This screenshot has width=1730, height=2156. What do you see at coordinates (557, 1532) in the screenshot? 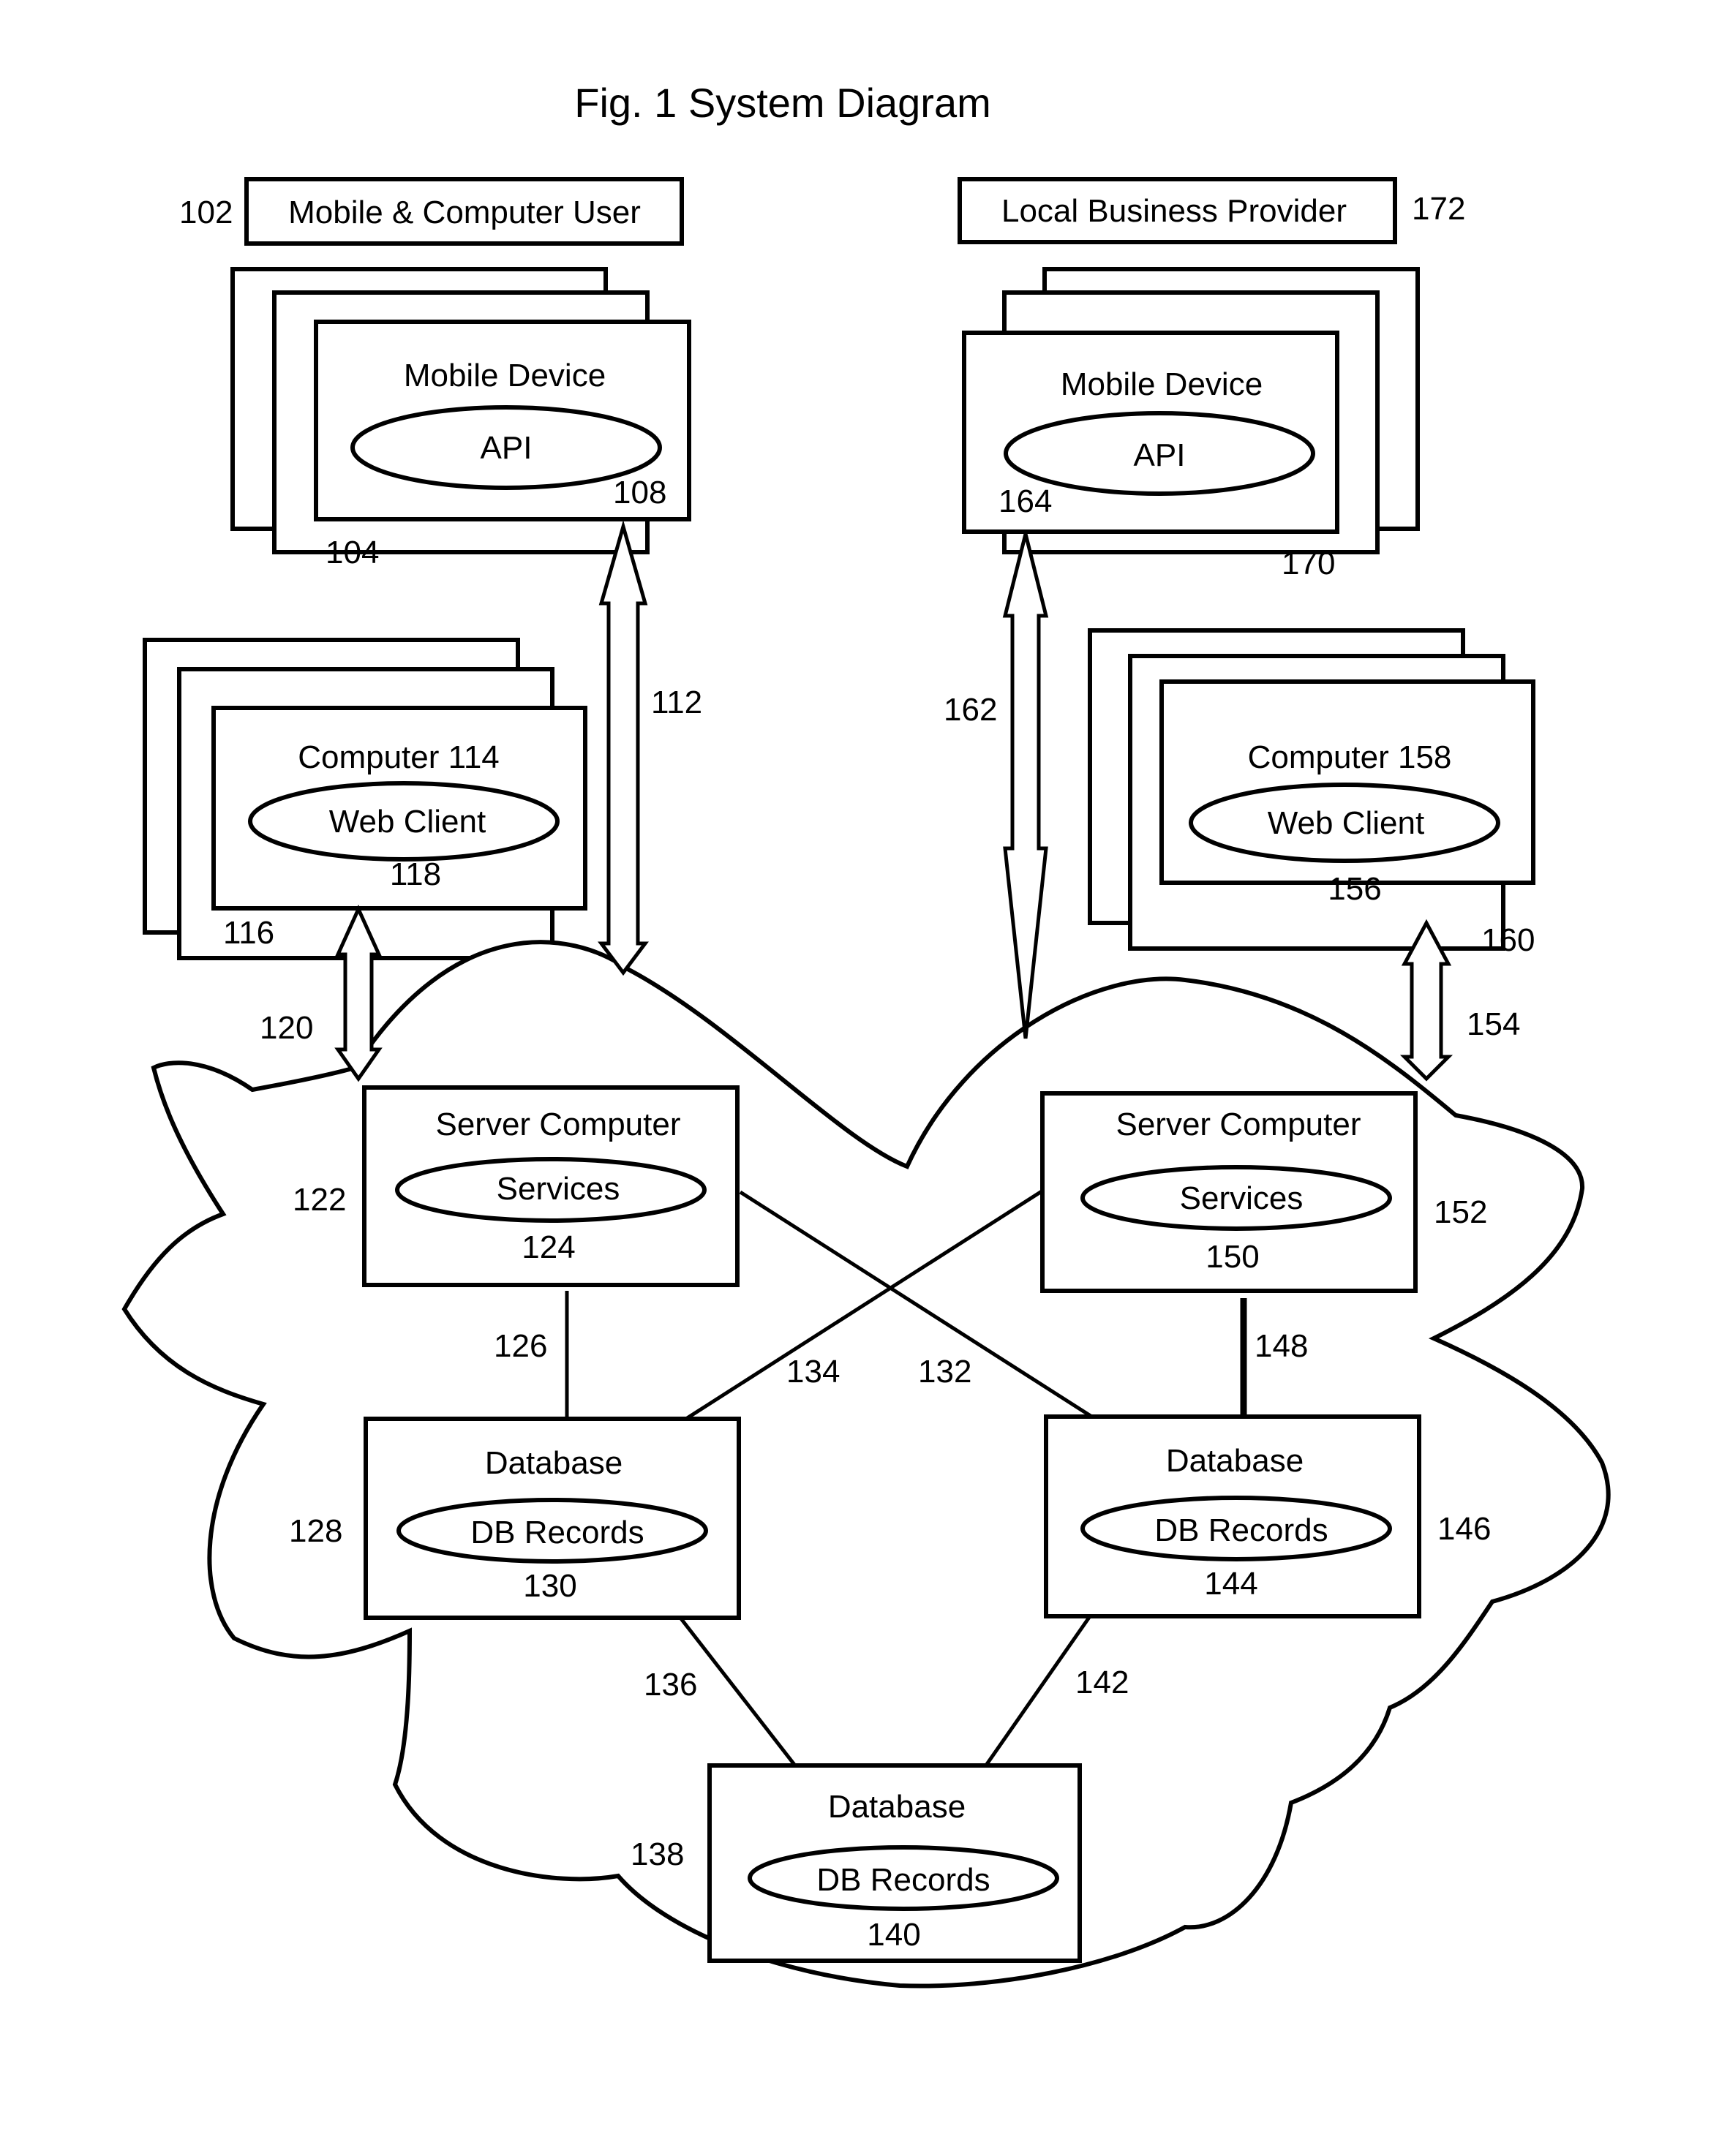
I see `database-left-records-label: DB Records` at bounding box center [557, 1532].